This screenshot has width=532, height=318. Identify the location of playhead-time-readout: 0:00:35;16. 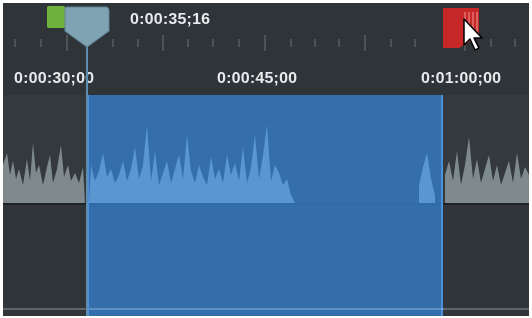
(170, 19).